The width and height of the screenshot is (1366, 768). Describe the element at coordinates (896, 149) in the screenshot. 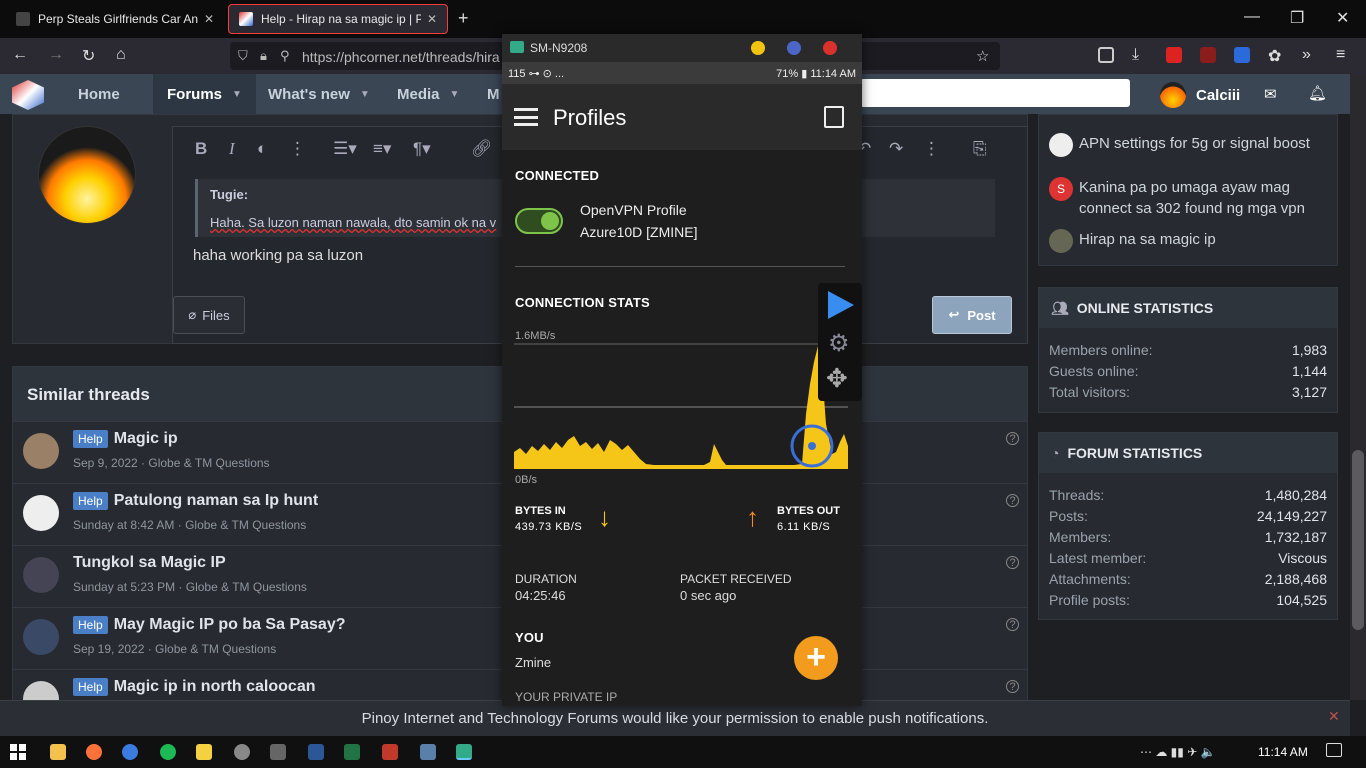

I see `redo-icon: ↷` at that location.